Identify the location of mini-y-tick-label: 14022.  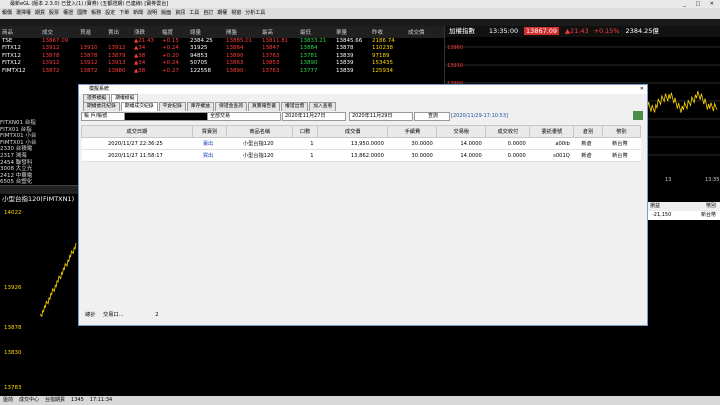
(13, 213).